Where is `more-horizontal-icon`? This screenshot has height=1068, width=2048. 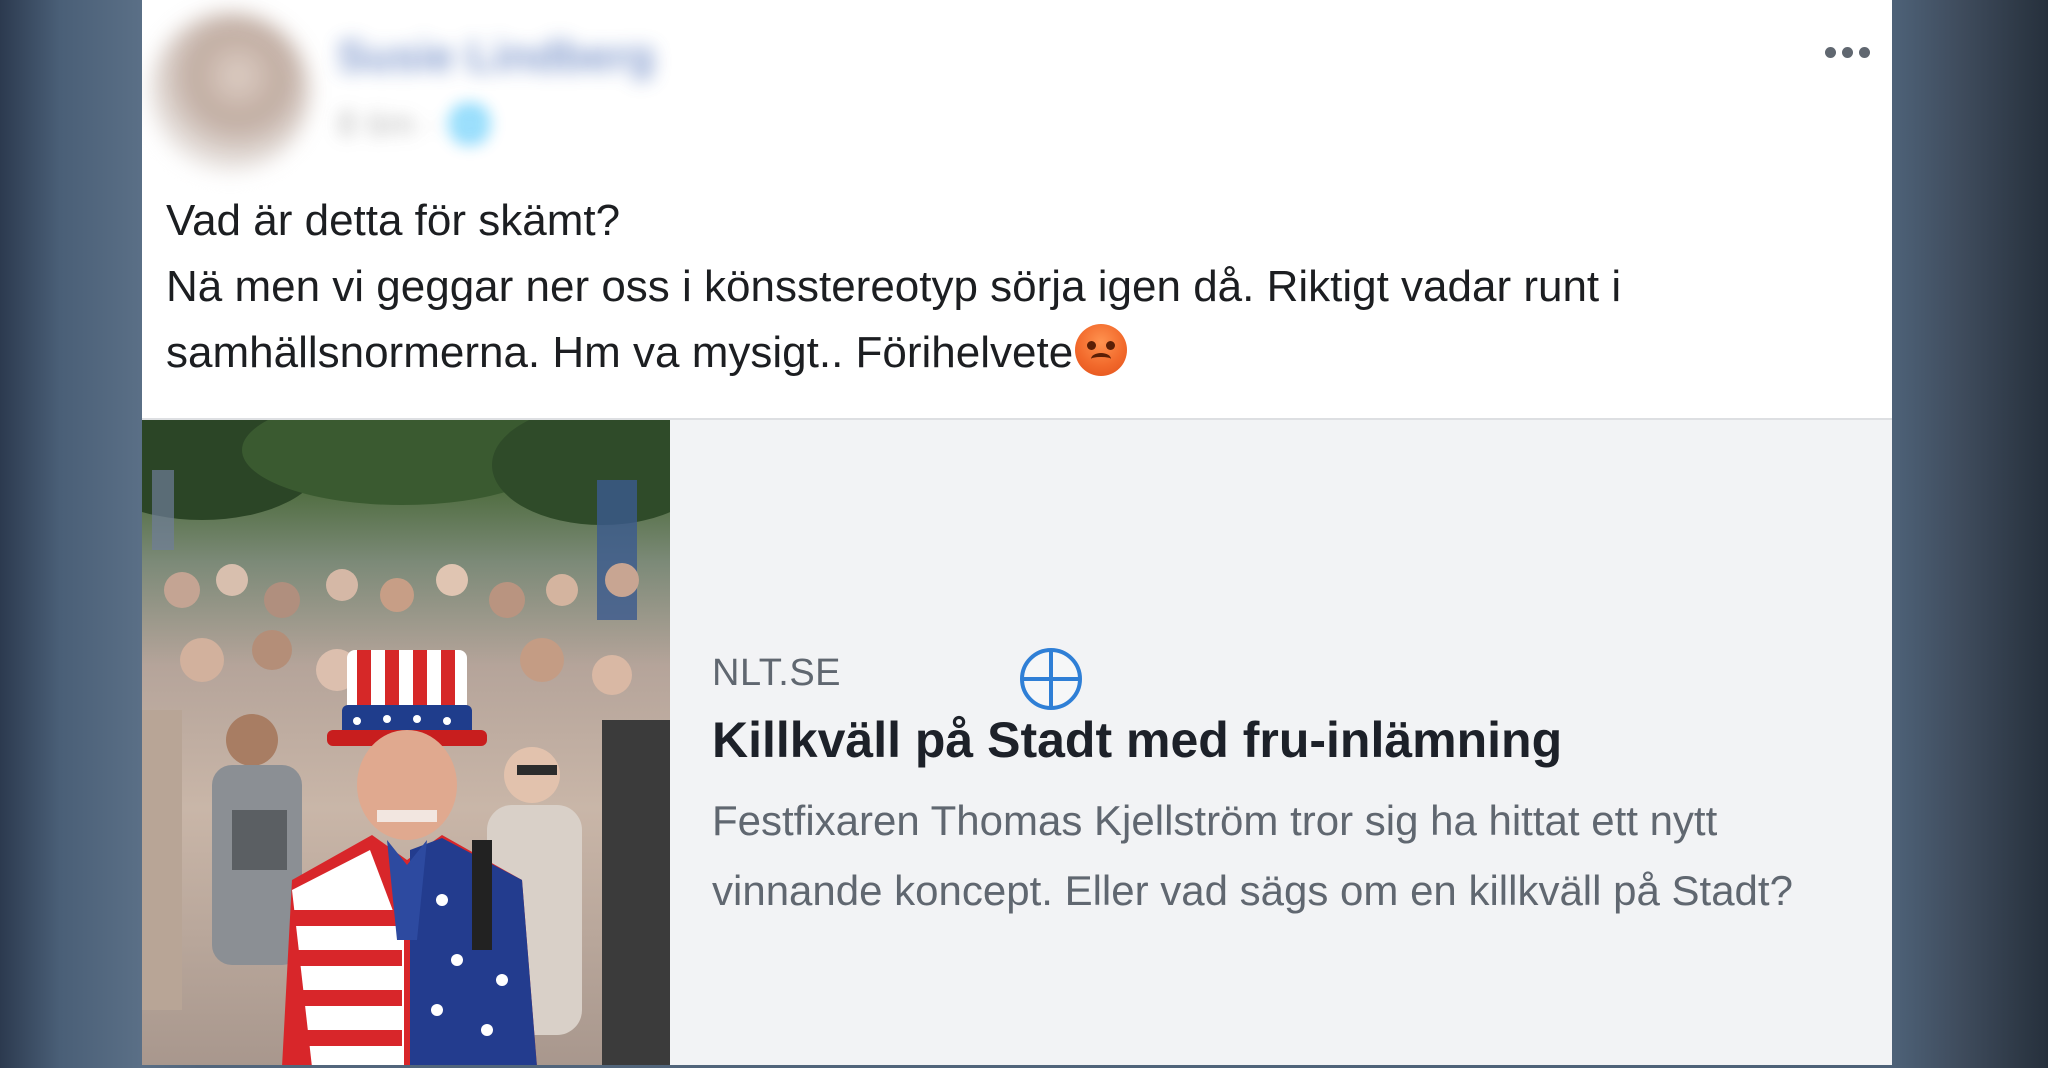 more-horizontal-icon is located at coordinates (1830, 52).